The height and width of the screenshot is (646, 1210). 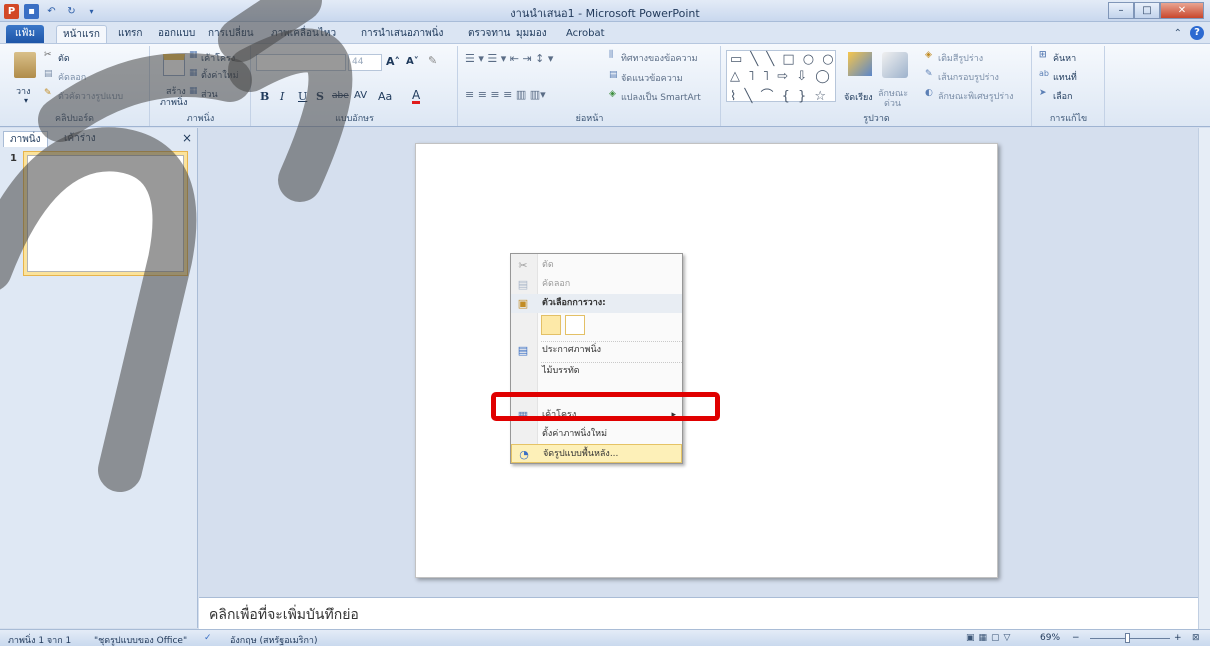 I want to click on tab-animations: ภาพเคลื่อนไหว, so click(x=303, y=34).